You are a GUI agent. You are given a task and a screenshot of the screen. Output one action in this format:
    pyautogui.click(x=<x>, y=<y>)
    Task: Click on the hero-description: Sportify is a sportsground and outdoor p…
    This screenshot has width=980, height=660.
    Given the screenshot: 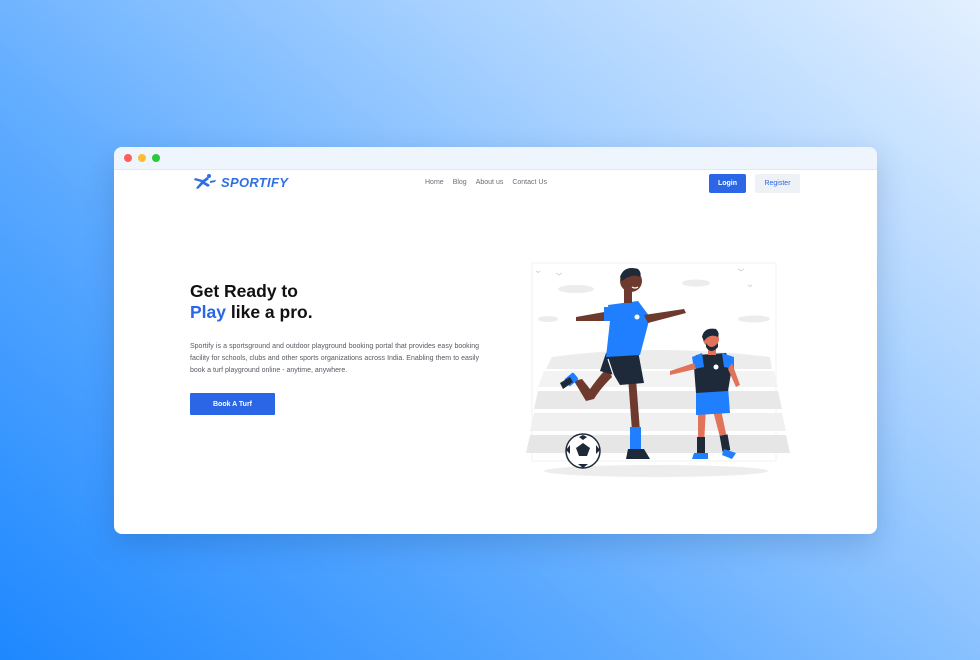 What is the action you would take?
    pyautogui.click(x=334, y=358)
    